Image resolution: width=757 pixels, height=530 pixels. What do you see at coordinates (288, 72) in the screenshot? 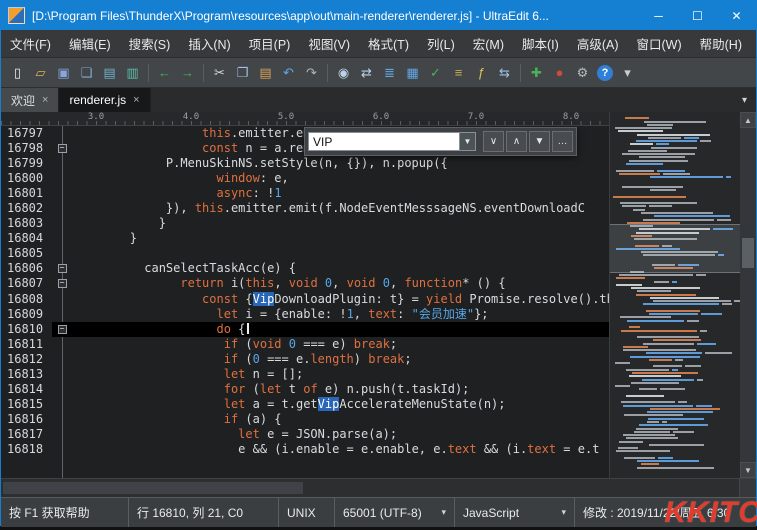
I see `undo-icon: ↶` at bounding box center [288, 72].